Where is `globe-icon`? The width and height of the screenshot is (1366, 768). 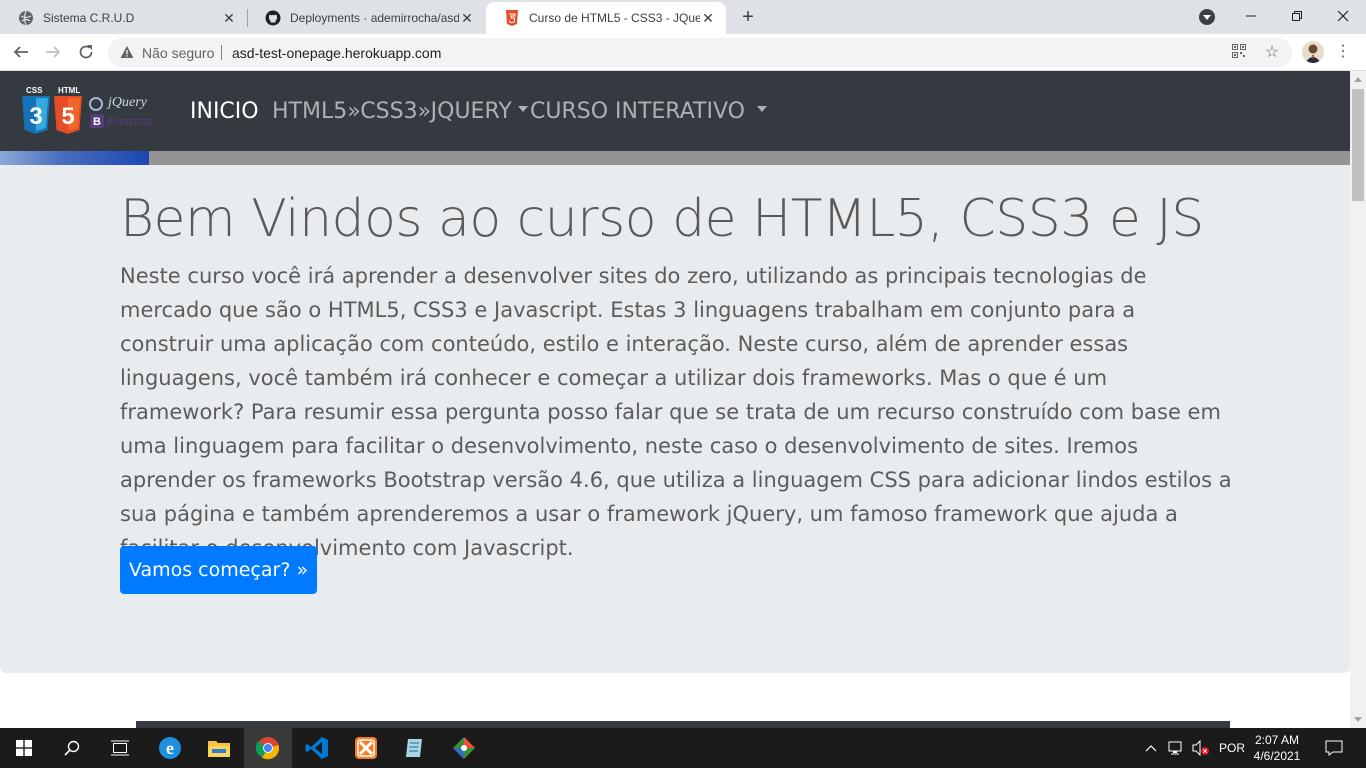
globe-icon is located at coordinates (26, 18).